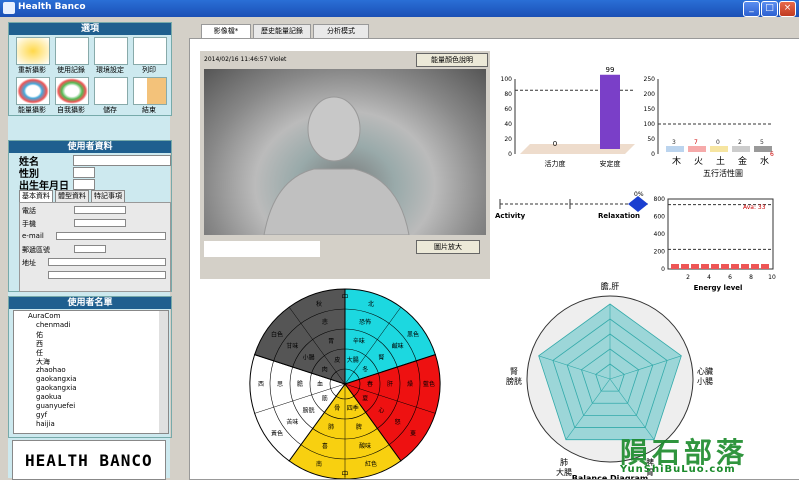 Image resolution: width=799 pixels, height=480 pixels. I want to click on energy-tick: 0, so click(663, 269).